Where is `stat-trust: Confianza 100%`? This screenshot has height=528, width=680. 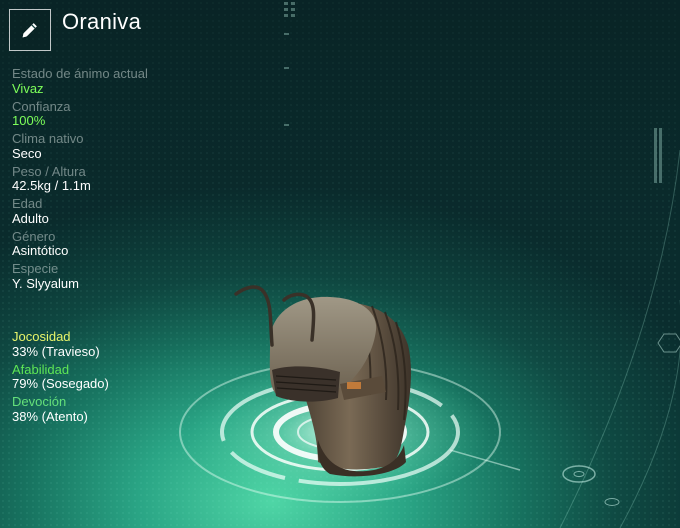
stat-trust: Confianza 100% is located at coordinates (80, 113).